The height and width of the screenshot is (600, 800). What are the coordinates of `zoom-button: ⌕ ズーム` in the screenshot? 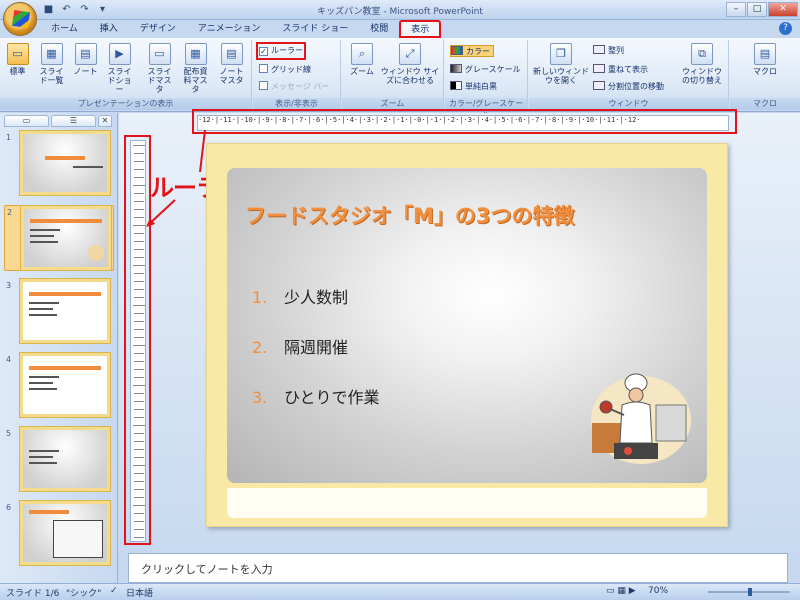 It's located at (362, 70).